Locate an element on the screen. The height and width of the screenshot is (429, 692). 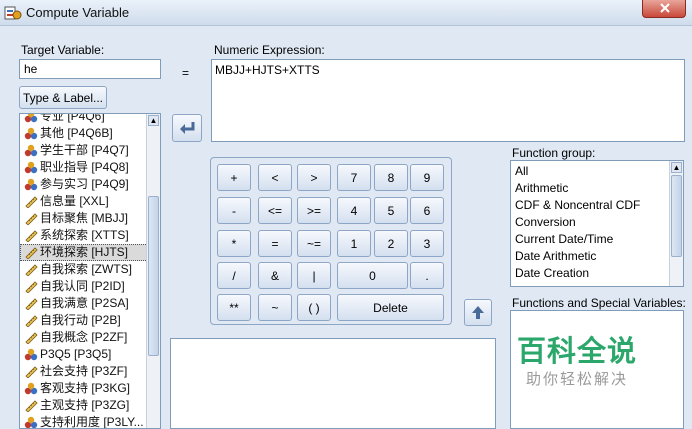
numeric-expression-input: MBJJ+HJTS+XTTS is located at coordinates (448, 100).